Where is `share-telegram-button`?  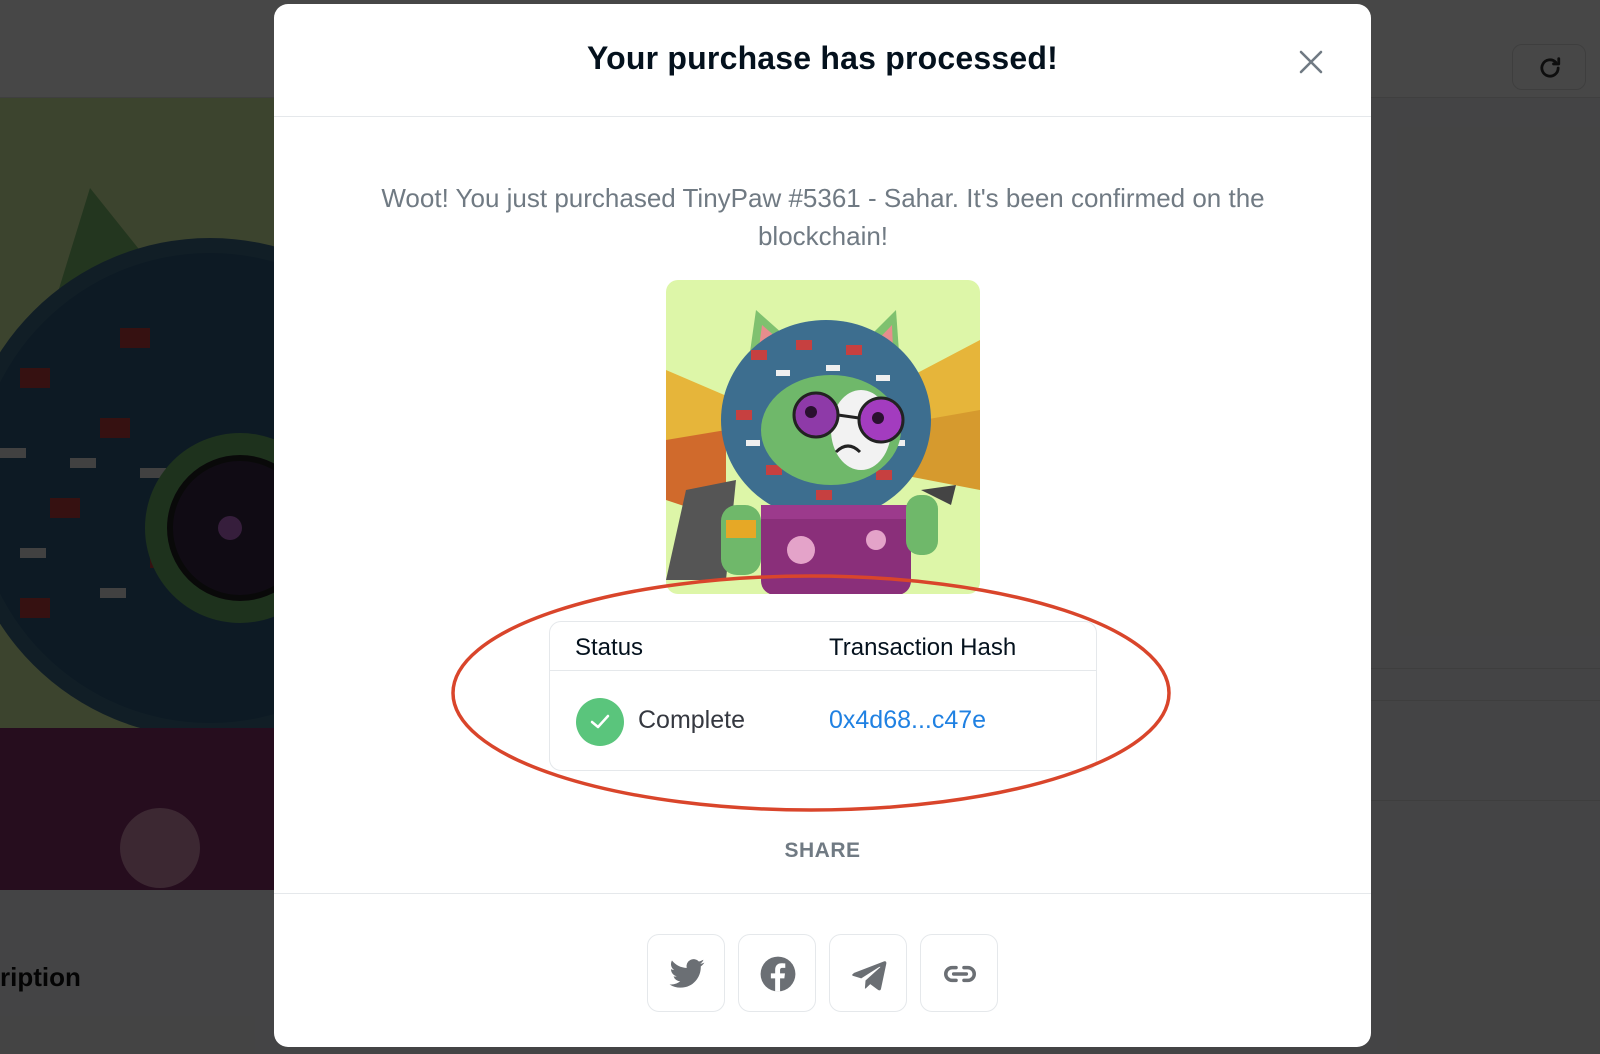 share-telegram-button is located at coordinates (868, 973).